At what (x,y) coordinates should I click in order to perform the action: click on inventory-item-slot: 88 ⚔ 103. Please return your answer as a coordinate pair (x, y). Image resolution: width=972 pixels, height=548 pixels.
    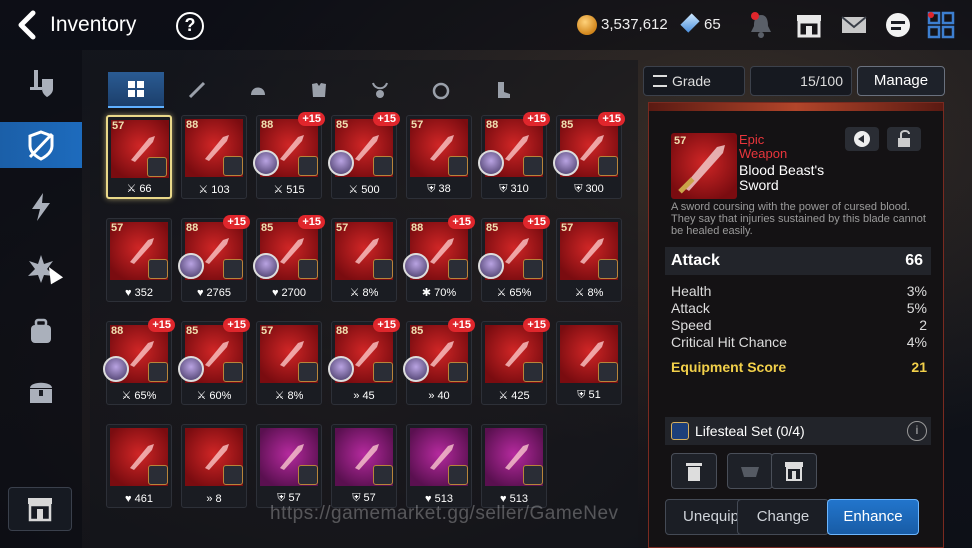
    Looking at the image, I should click on (214, 157).